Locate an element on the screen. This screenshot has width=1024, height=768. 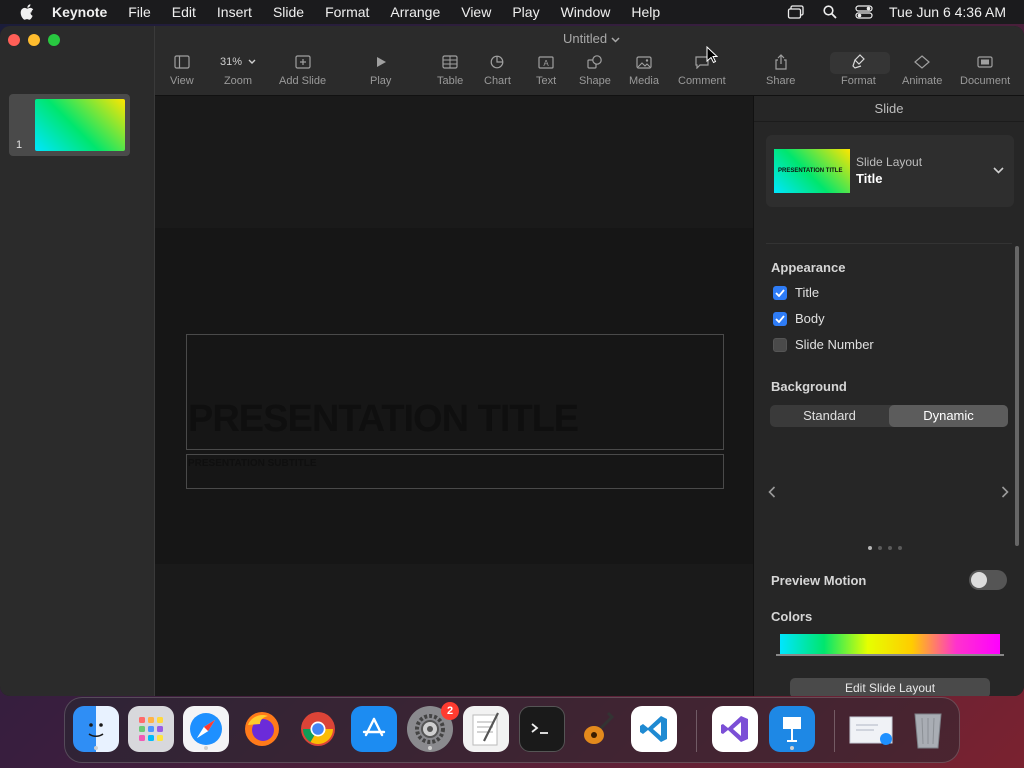
title-checkbox-row: Title is located at coordinates (796, 292).